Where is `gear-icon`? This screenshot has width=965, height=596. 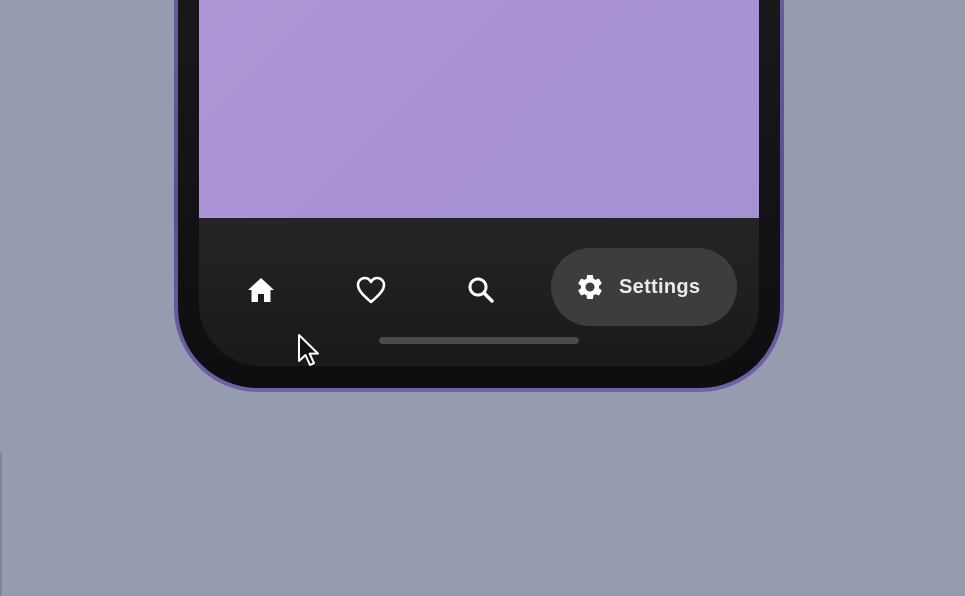
gear-icon is located at coordinates (590, 286).